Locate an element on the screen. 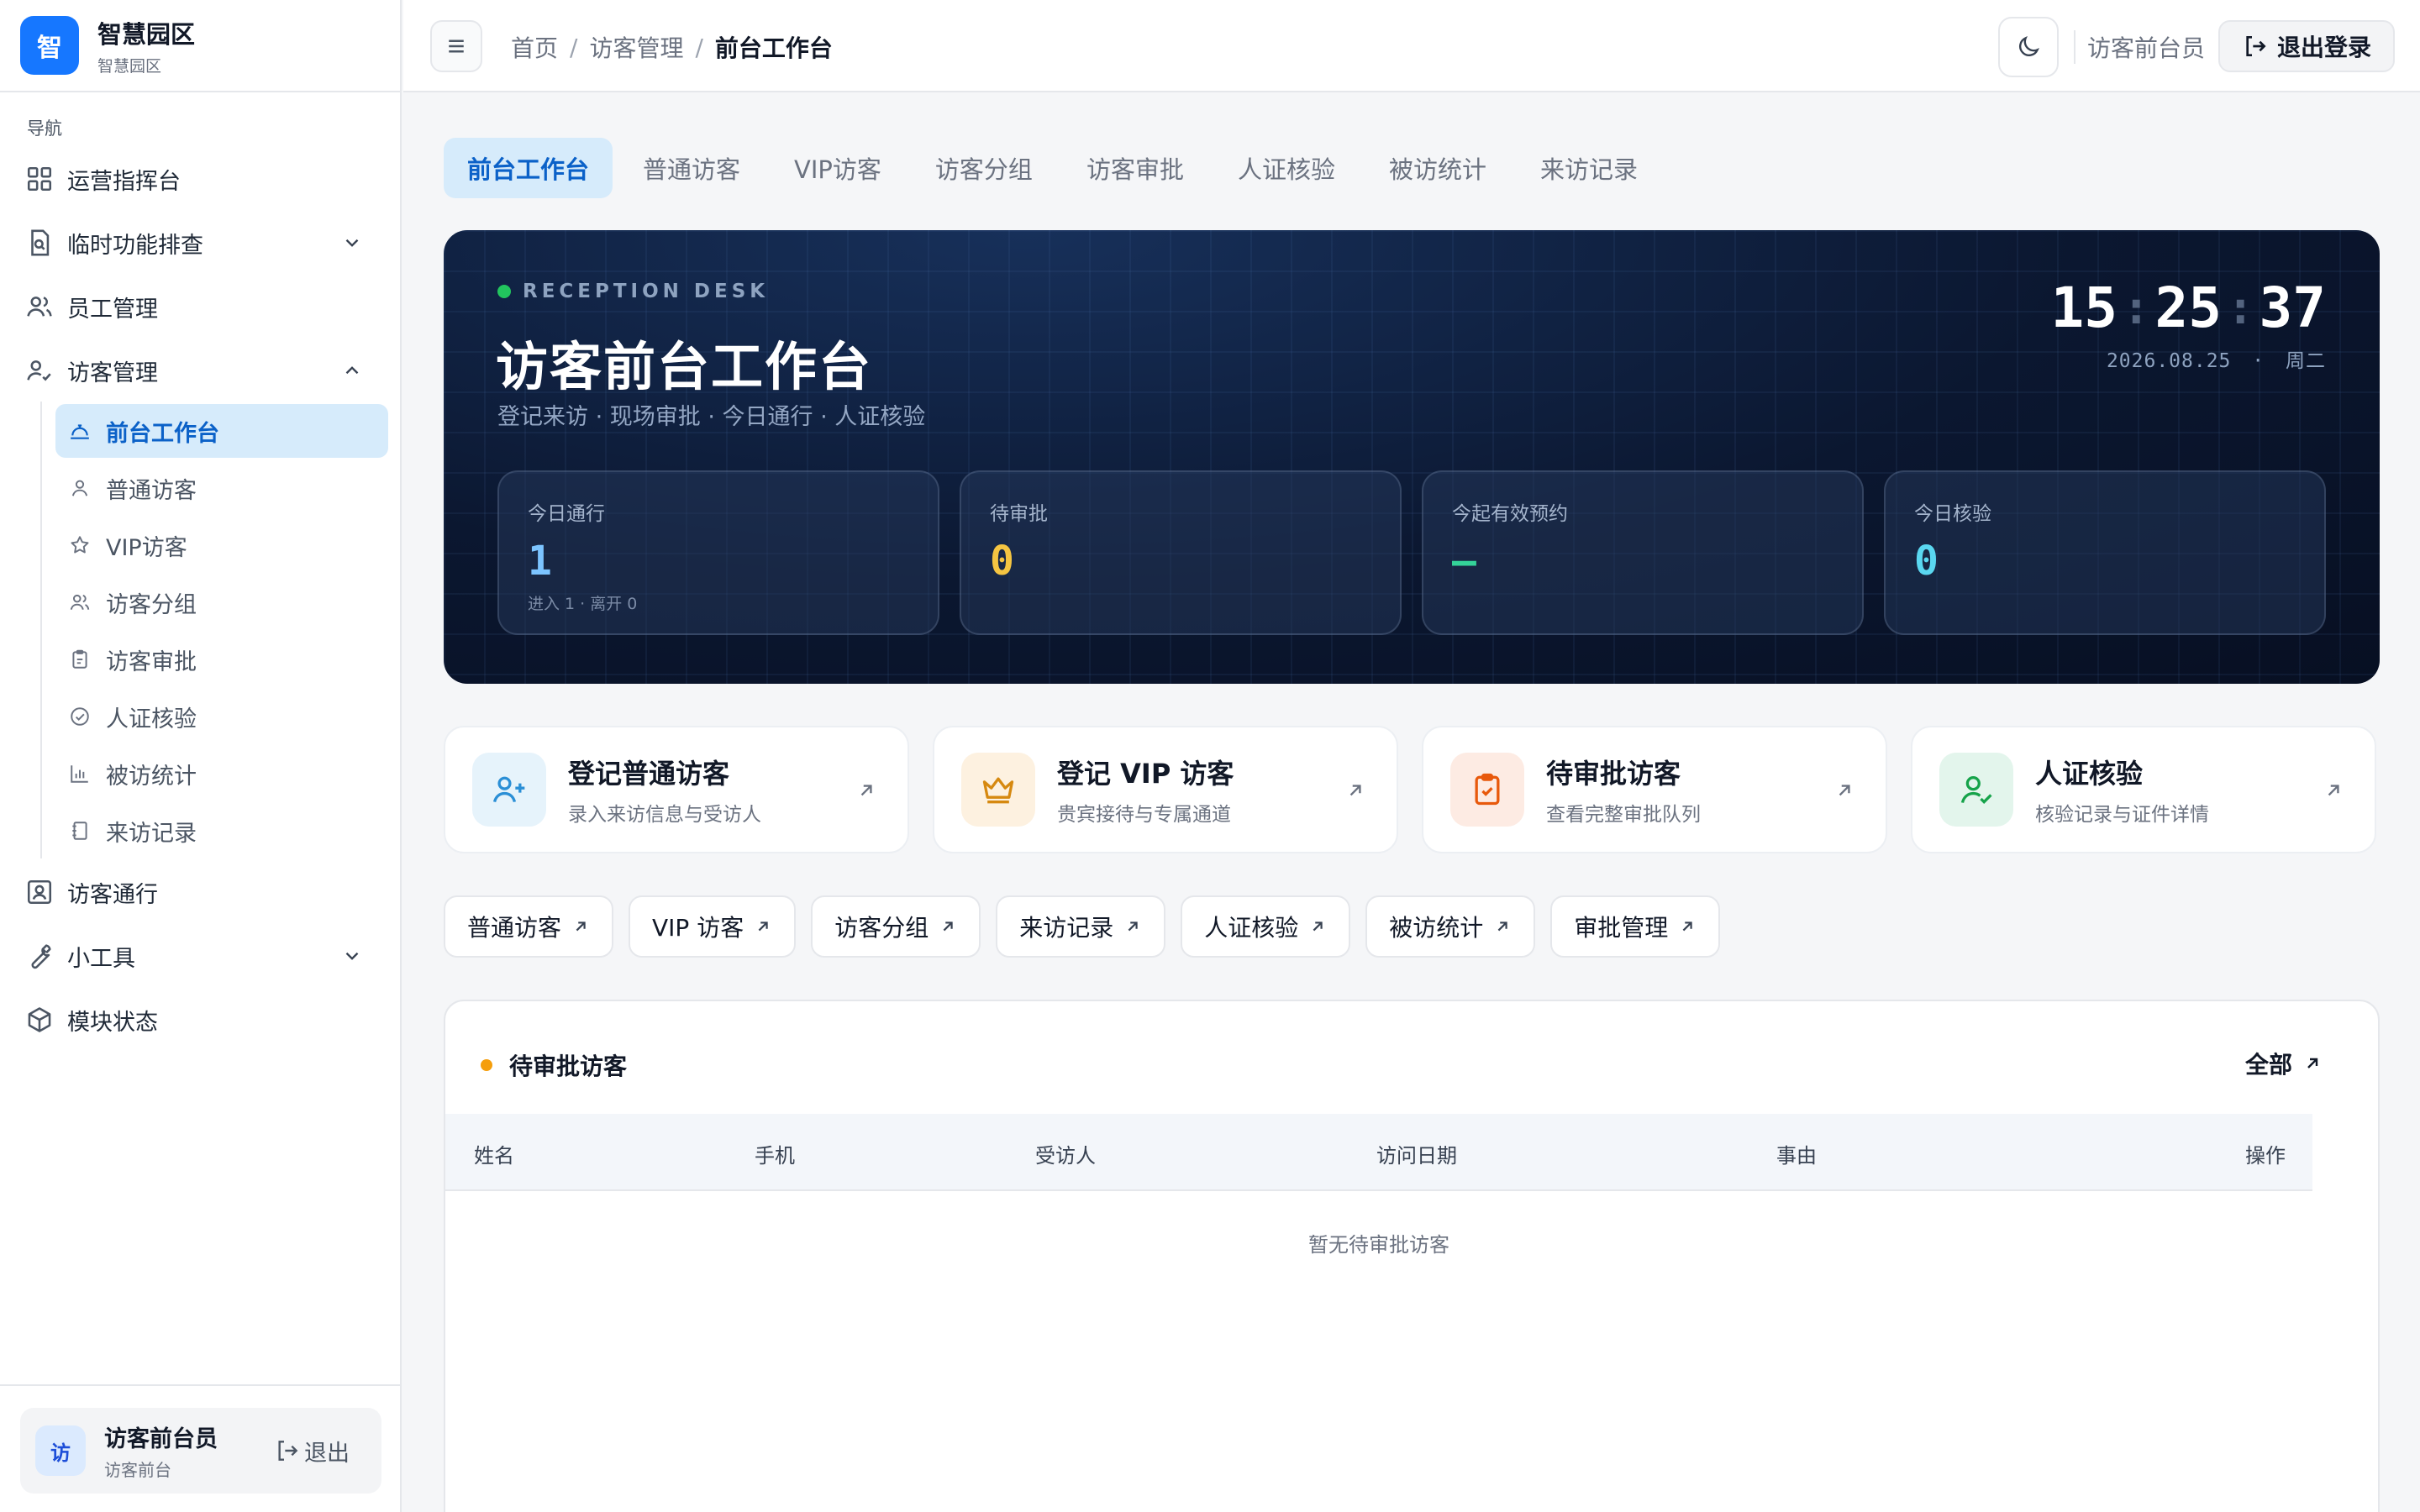 Image resolution: width=2420 pixels, height=1512 pixels. quick-link-visitor-groups: 访客分组 is located at coordinates (896, 926).